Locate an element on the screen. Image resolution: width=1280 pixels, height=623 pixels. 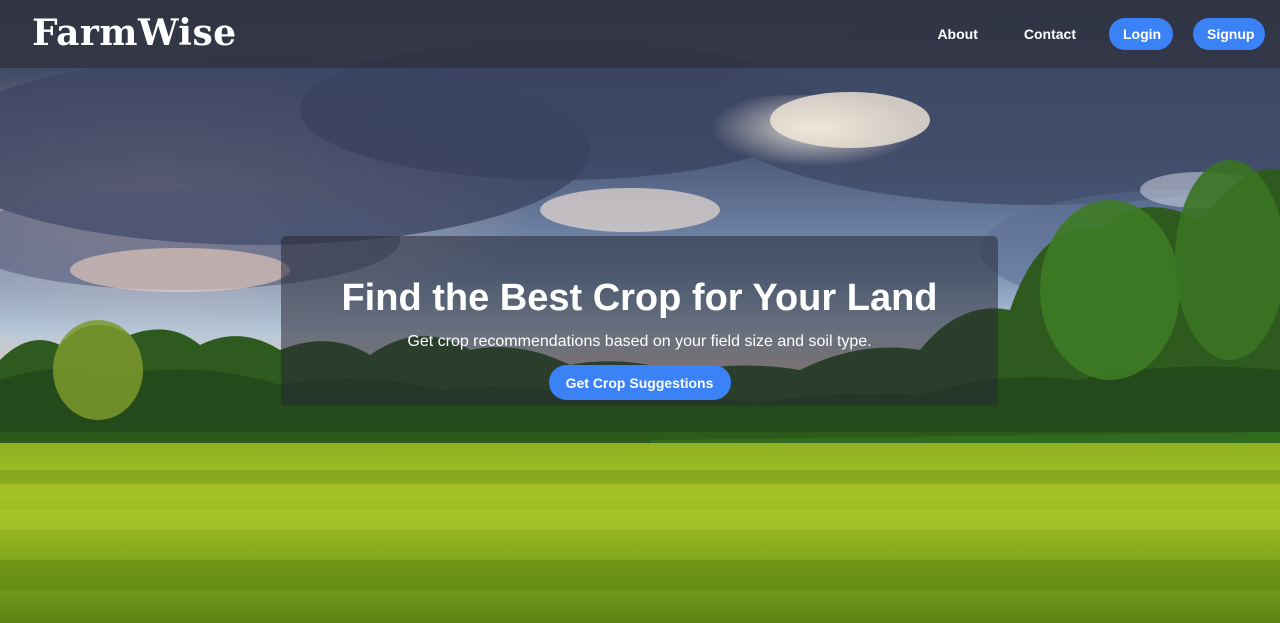
hero-title: Find the Best Crop for Your Land is located at coordinates (639, 298).